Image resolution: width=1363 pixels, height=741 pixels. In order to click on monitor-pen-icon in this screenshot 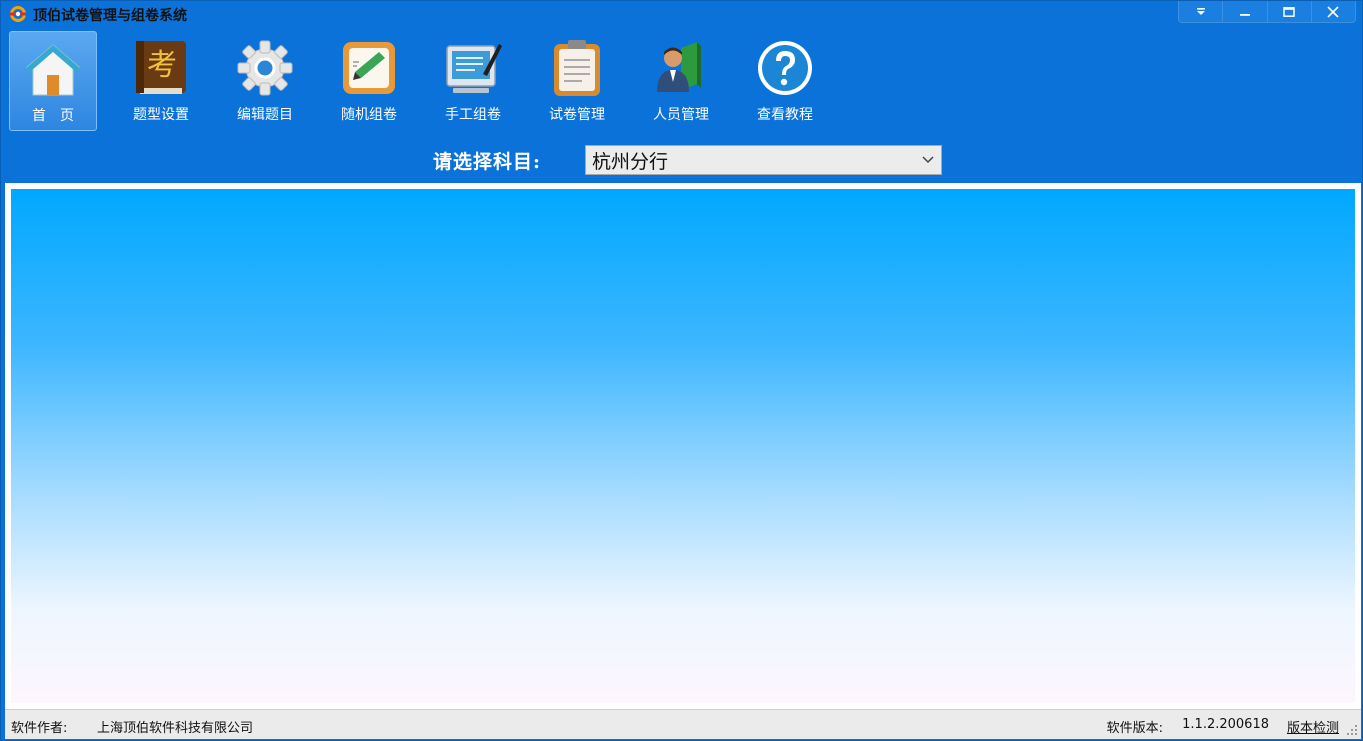, I will do `click(474, 68)`.